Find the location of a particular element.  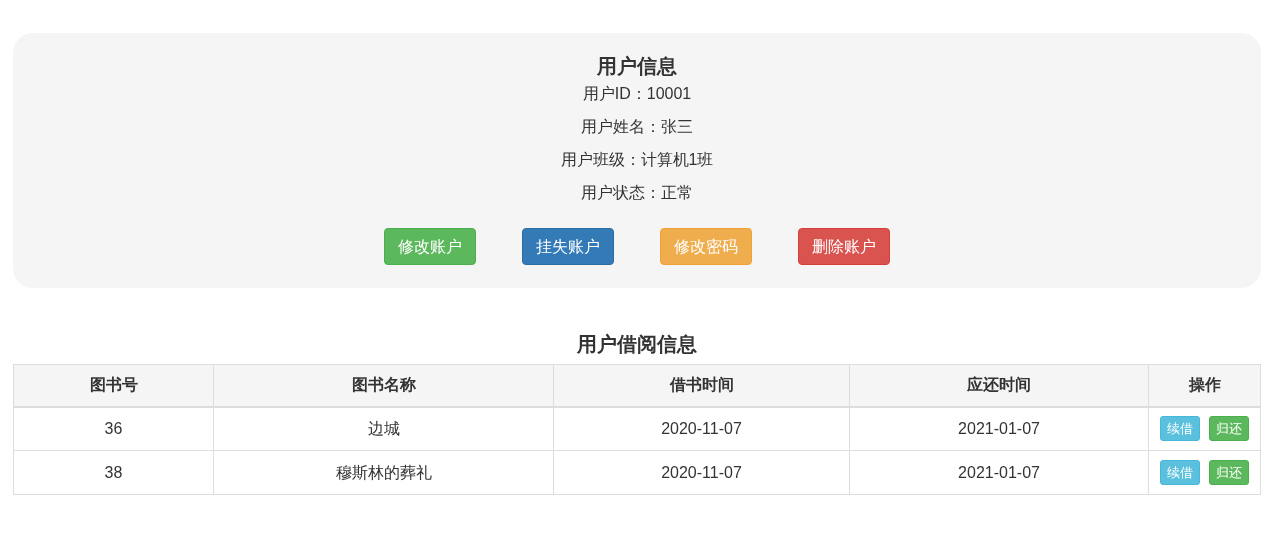

info-line: 用户ID：10001 is located at coordinates (637, 94).